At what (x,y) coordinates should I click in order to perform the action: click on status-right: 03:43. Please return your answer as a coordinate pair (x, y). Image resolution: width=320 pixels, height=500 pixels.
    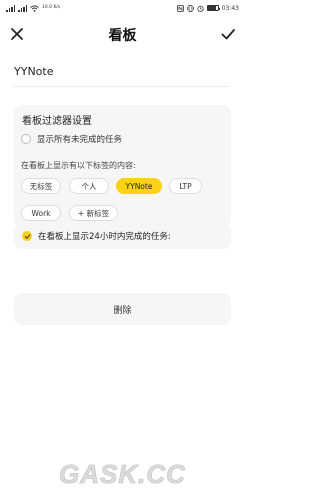
    Looking at the image, I should click on (207, 8).